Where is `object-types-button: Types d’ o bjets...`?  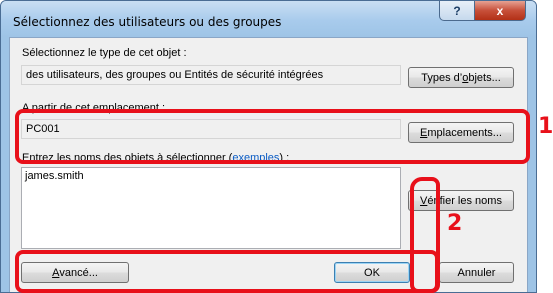
object-types-button: Types d’ o bjets... is located at coordinates (461, 77).